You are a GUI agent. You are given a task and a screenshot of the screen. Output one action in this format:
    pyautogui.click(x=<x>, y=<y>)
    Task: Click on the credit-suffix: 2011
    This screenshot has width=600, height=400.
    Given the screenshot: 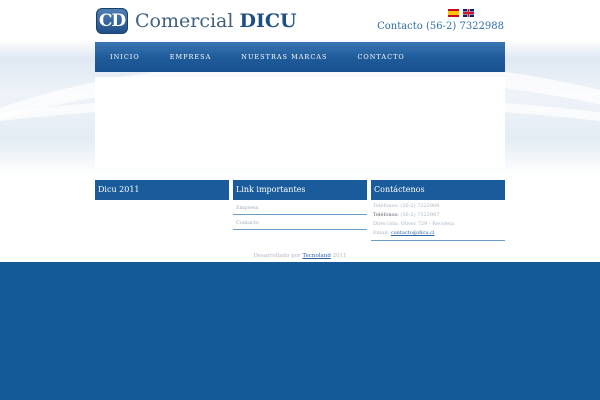 What is the action you would take?
    pyautogui.click(x=338, y=256)
    